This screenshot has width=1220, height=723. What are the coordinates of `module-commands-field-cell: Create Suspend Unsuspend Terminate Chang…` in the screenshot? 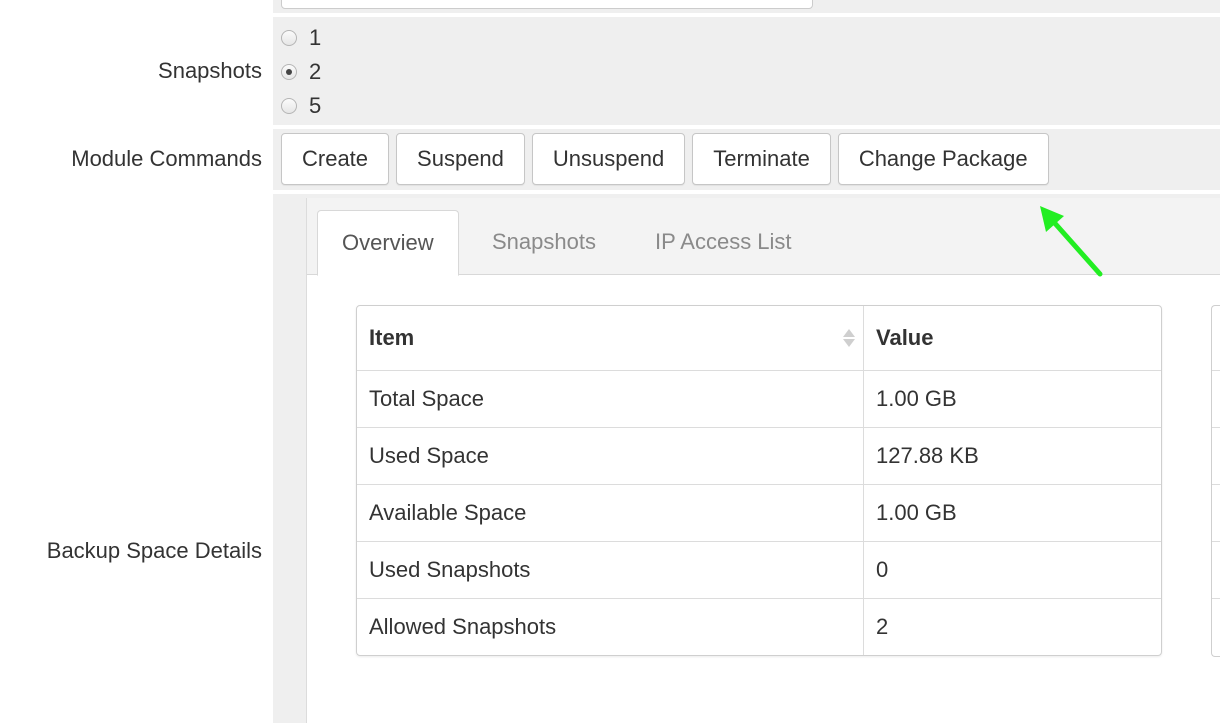 It's located at (746, 159).